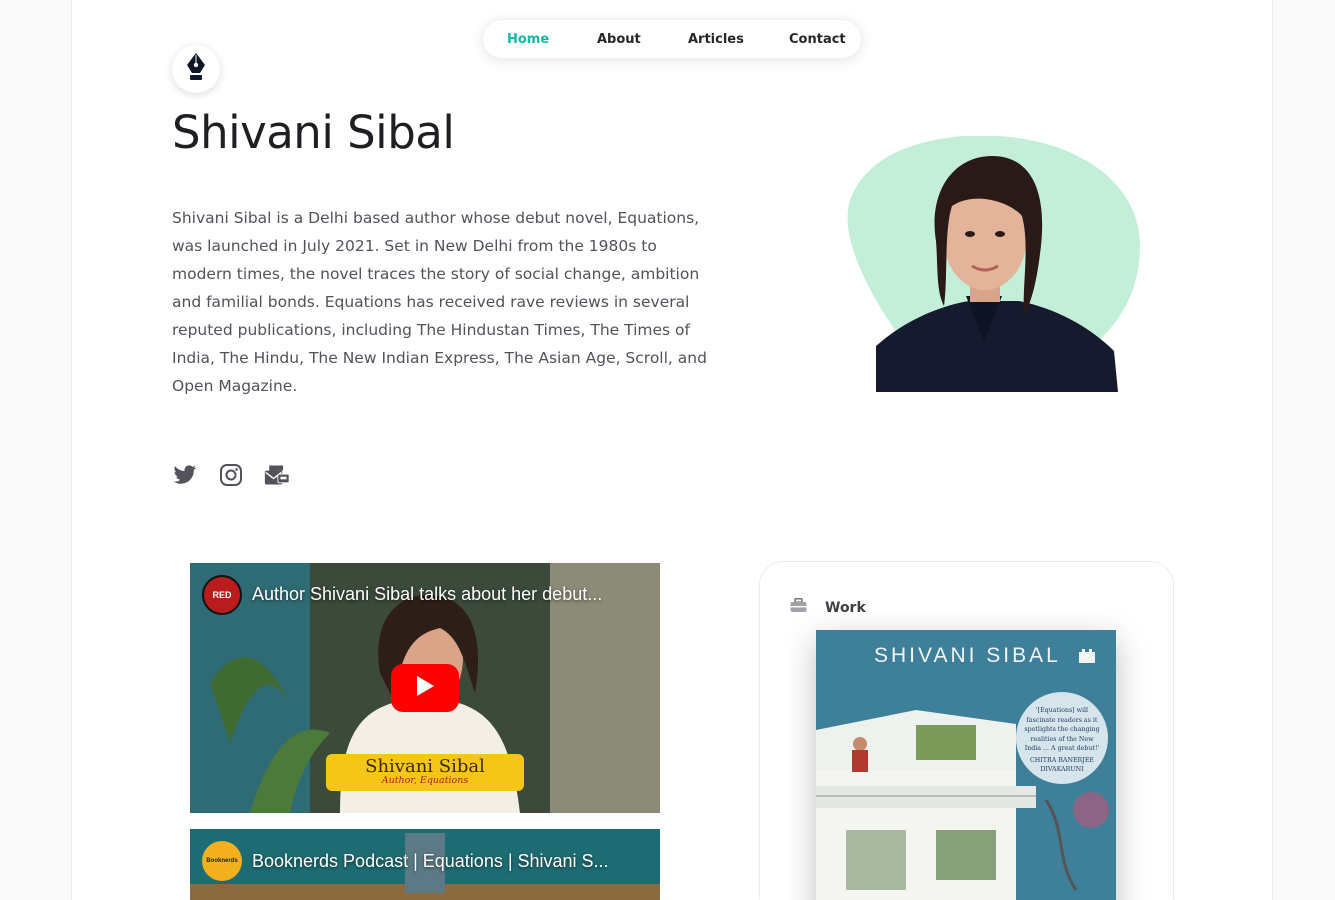 The image size is (1335, 900). Describe the element at coordinates (994, 263) in the screenshot. I see `author-portrait` at that location.